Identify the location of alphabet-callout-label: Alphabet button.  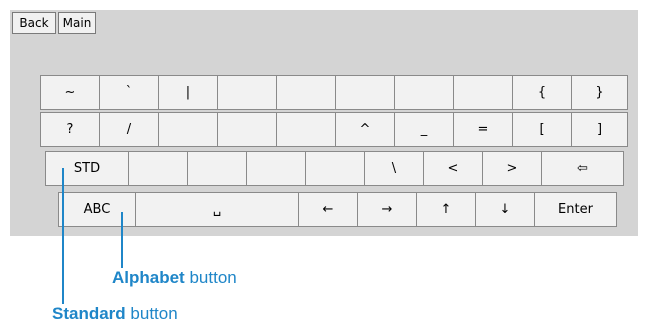
(174, 278).